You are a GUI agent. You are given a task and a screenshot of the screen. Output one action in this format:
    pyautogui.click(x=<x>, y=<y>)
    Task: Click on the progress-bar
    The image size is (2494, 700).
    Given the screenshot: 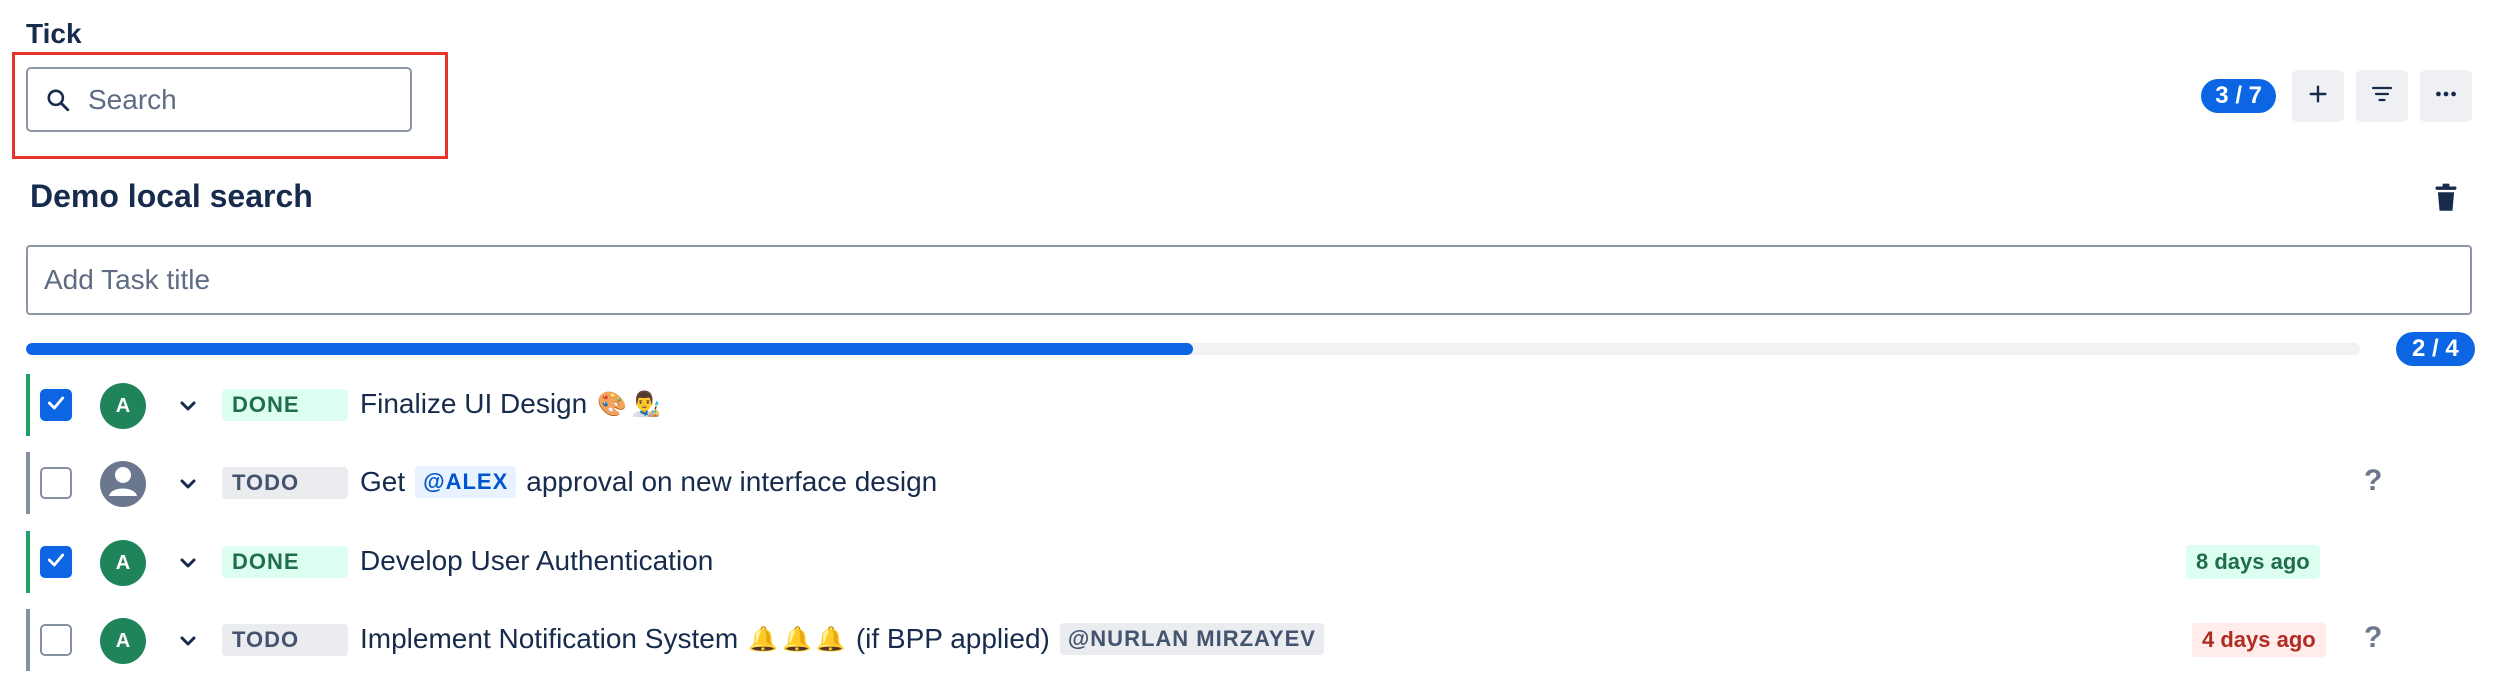 What is the action you would take?
    pyautogui.click(x=1193, y=349)
    